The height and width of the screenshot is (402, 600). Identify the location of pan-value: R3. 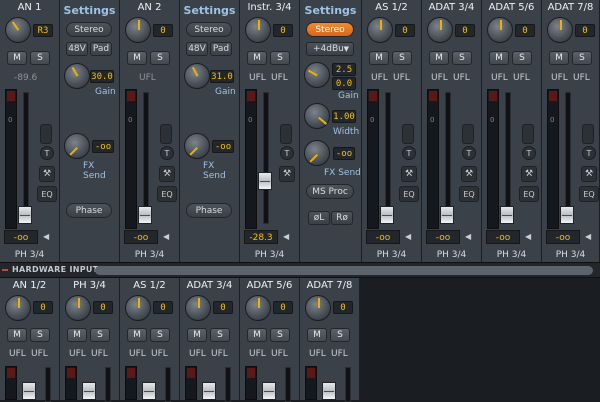
(43, 30).